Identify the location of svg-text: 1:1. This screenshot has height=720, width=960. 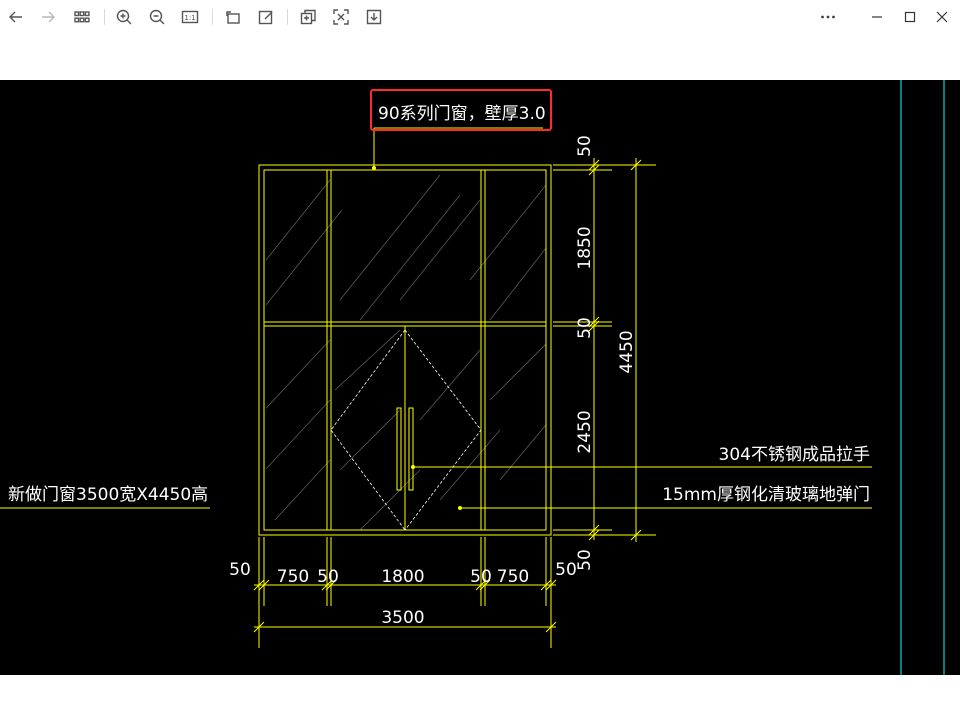
(189, 18).